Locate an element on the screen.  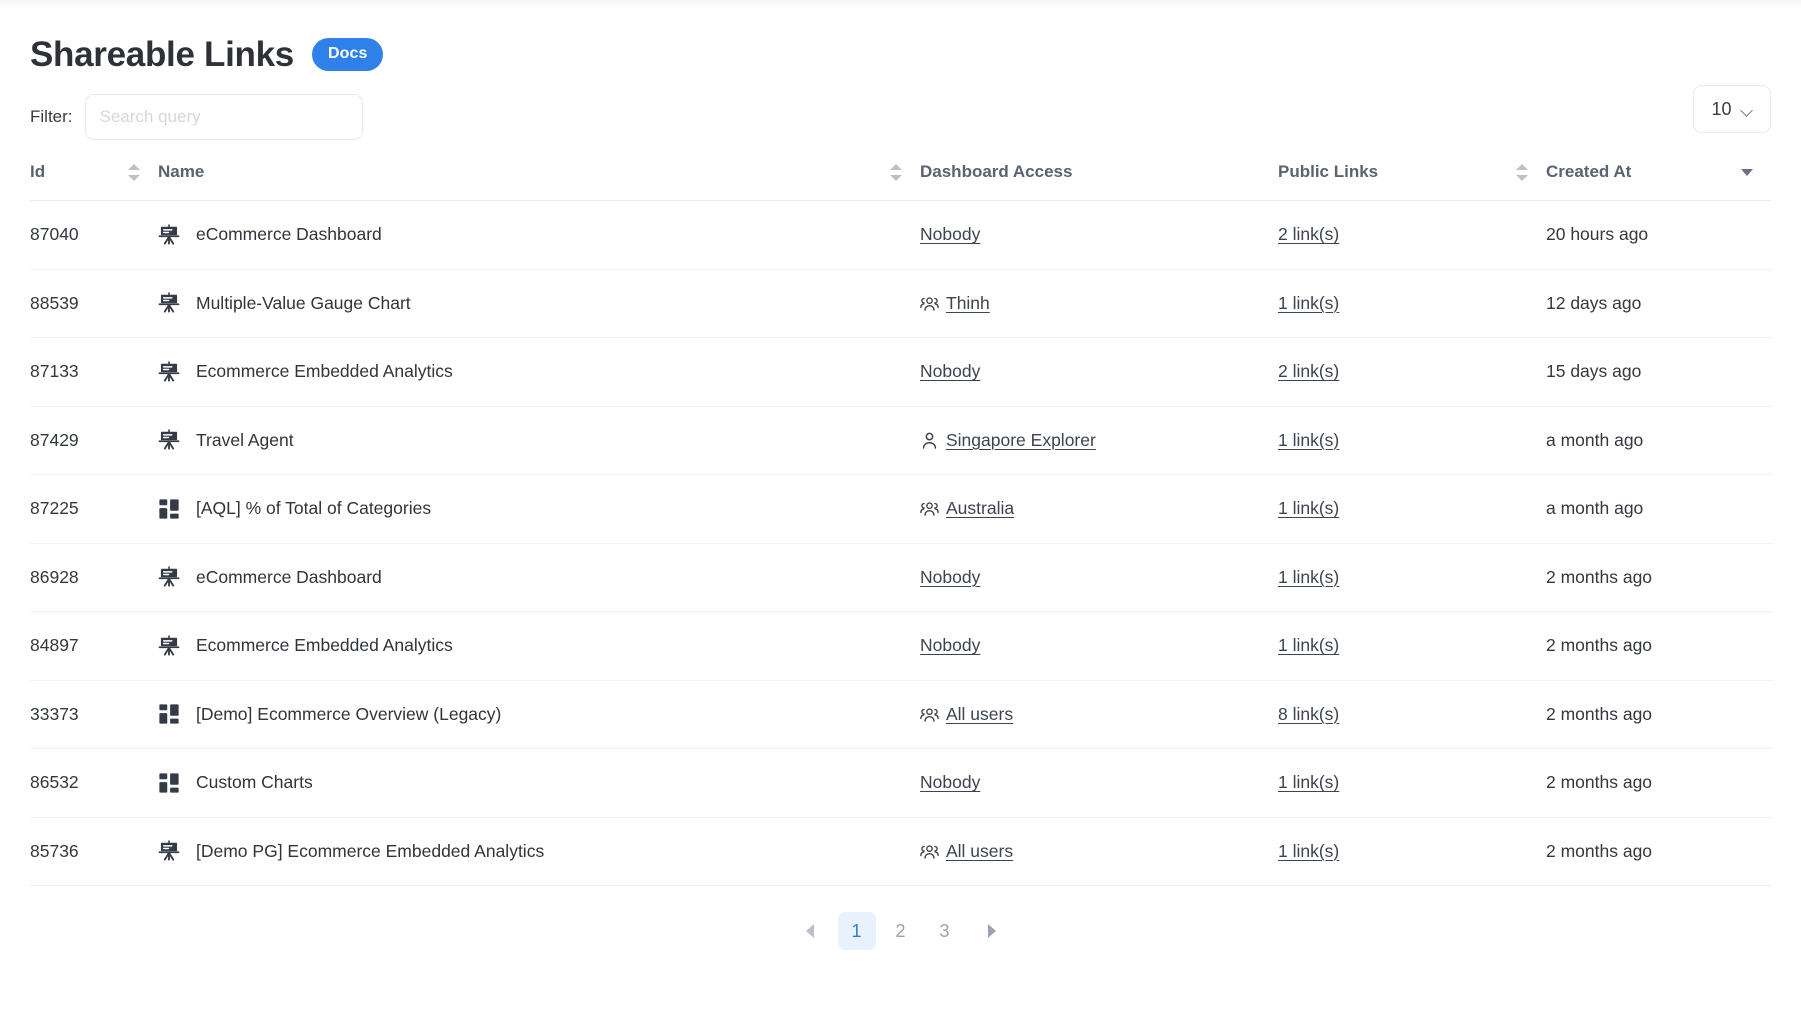
name-label: [Demo] Ecommerce Overview (Legacy) is located at coordinates (349, 713).